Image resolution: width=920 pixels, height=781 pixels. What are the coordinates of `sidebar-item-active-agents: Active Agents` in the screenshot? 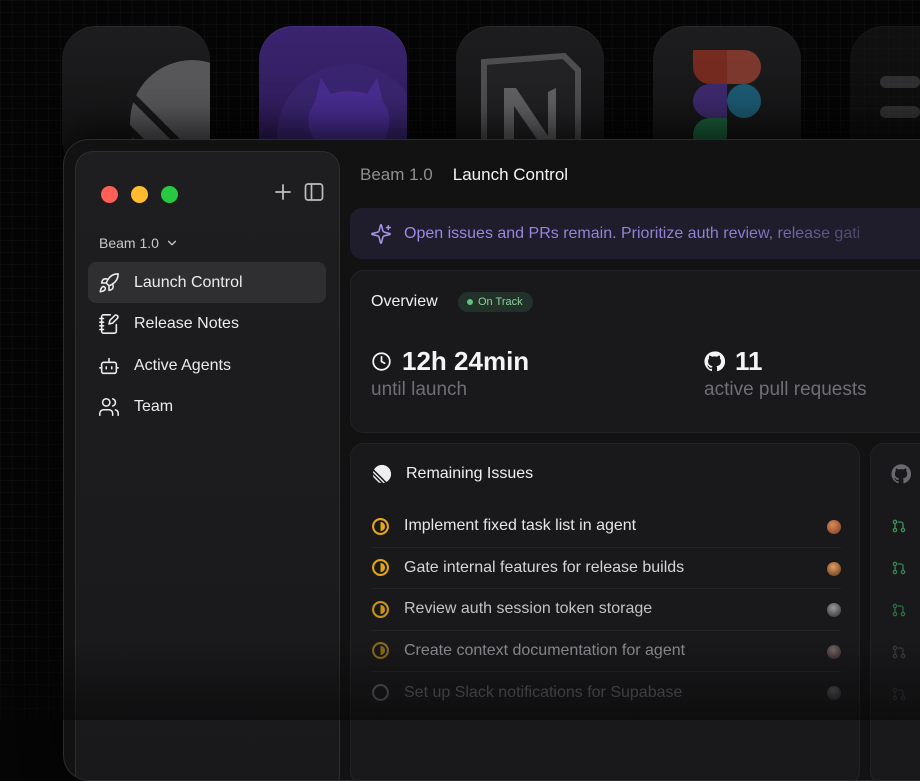 It's located at (207, 365).